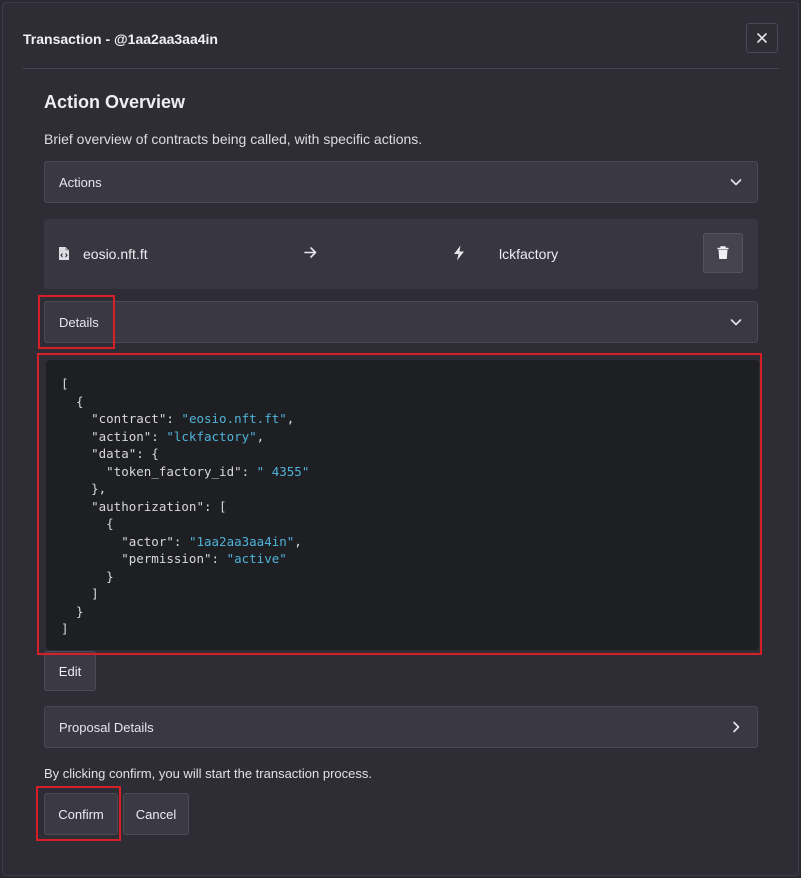 This screenshot has width=801, height=878. I want to click on close-icon, so click(762, 38).